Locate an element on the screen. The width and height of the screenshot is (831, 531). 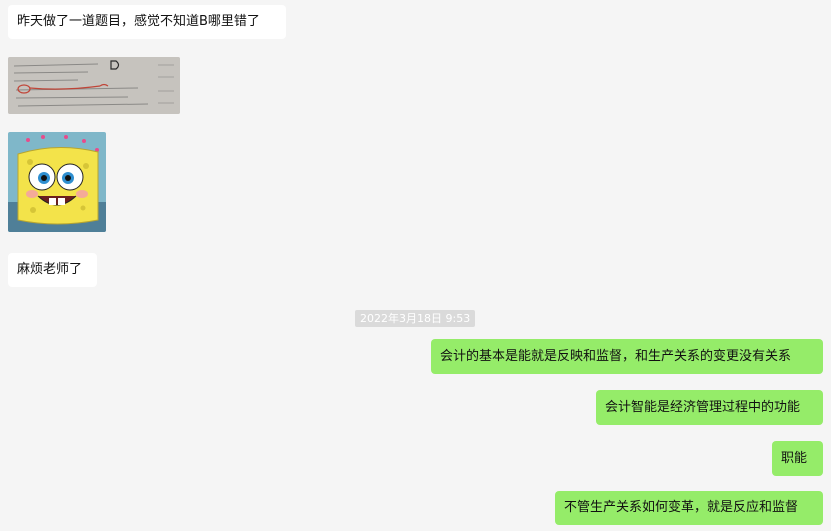
outgoing-message-bubble: 会计智能是经济管理过程中的功能 is located at coordinates (709, 407).